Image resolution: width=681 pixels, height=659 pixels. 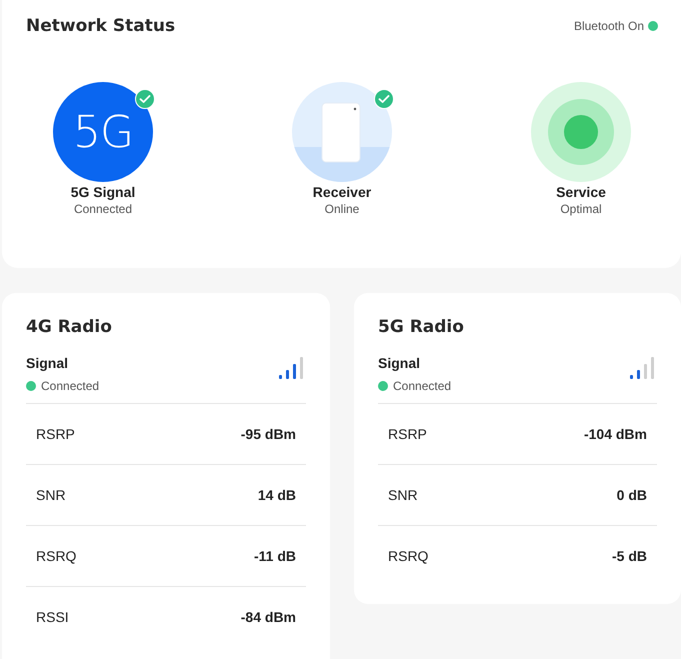 I want to click on 5g-badge: 5G, so click(x=103, y=132).